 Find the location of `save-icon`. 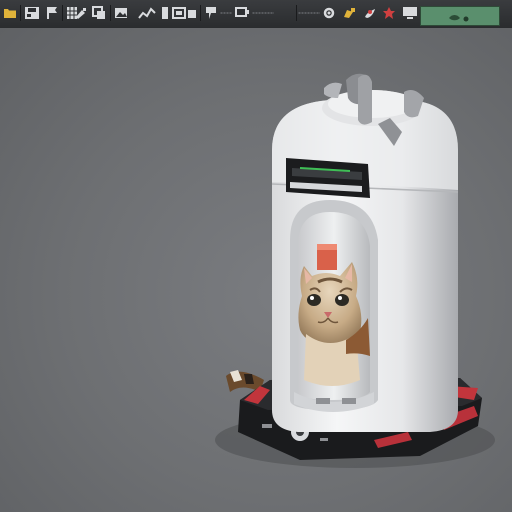

save-icon is located at coordinates (32, 13).